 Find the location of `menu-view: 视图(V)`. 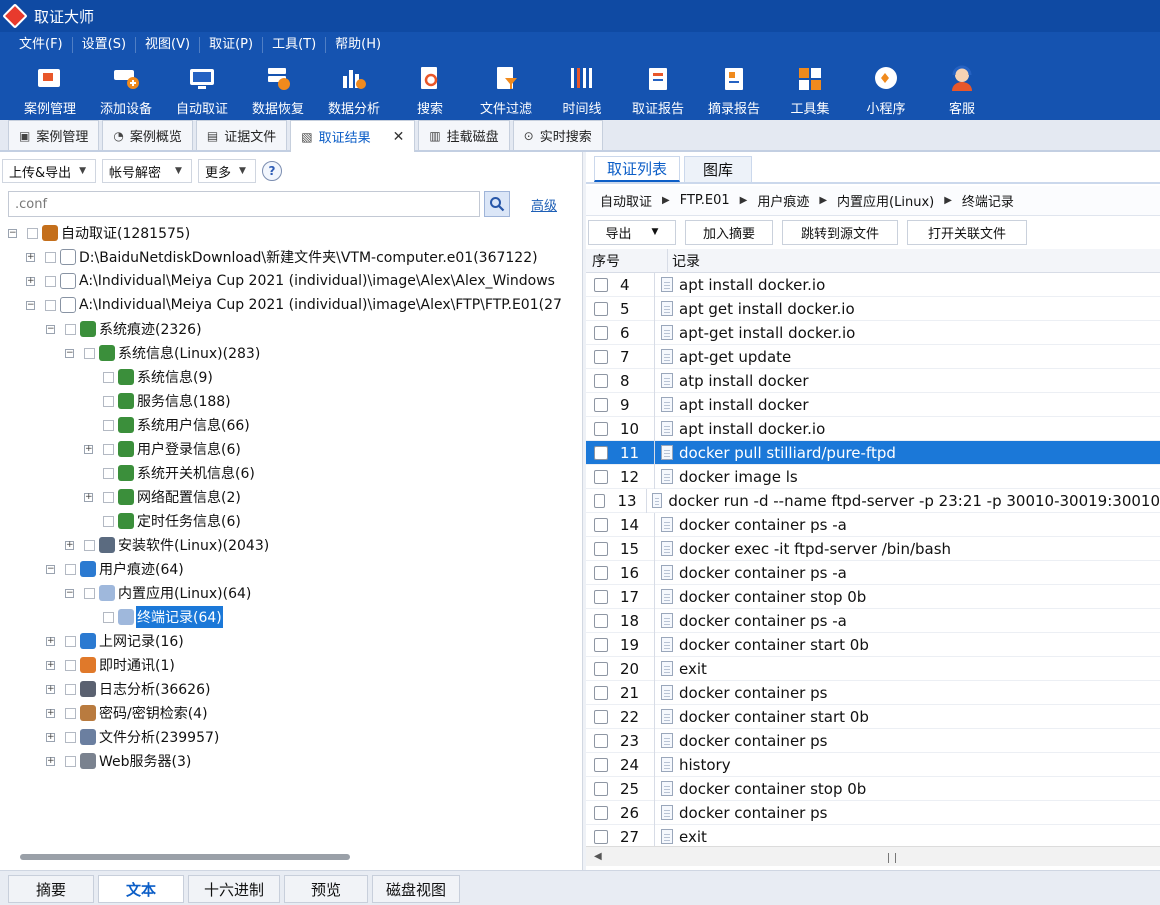

menu-view: 视图(V) is located at coordinates (168, 45).